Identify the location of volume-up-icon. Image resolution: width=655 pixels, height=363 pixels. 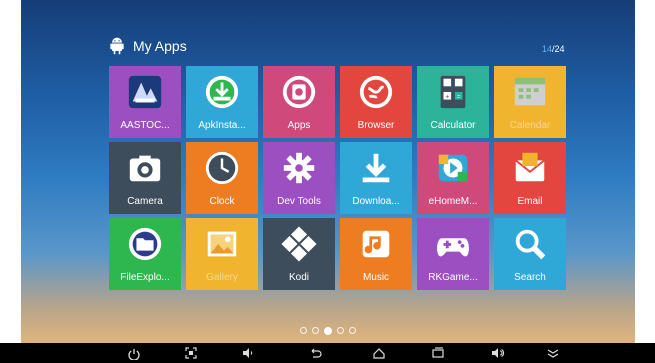
(498, 353).